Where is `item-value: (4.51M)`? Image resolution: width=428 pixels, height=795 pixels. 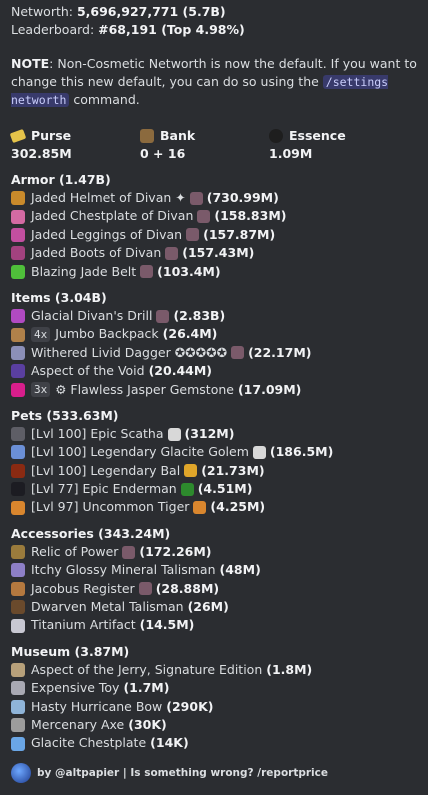 item-value: (4.51M) is located at coordinates (225, 489).